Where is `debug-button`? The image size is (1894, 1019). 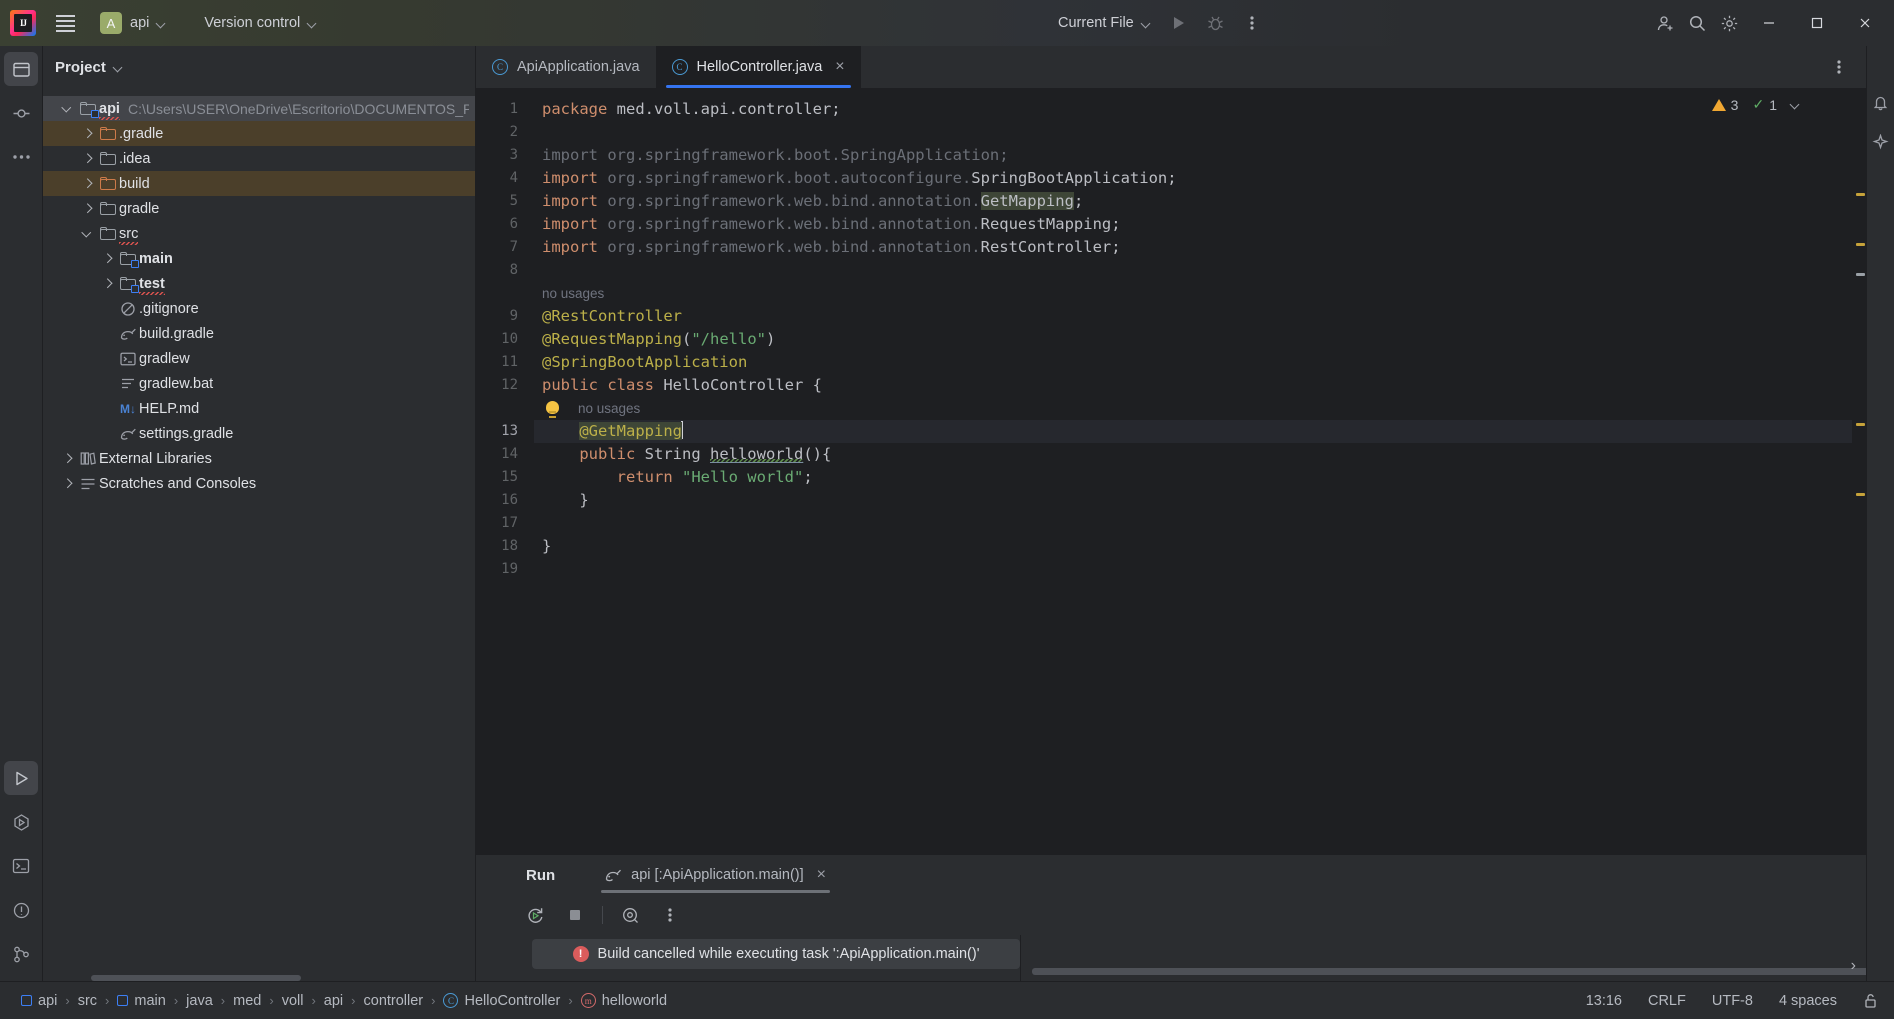 debug-button is located at coordinates (1216, 23).